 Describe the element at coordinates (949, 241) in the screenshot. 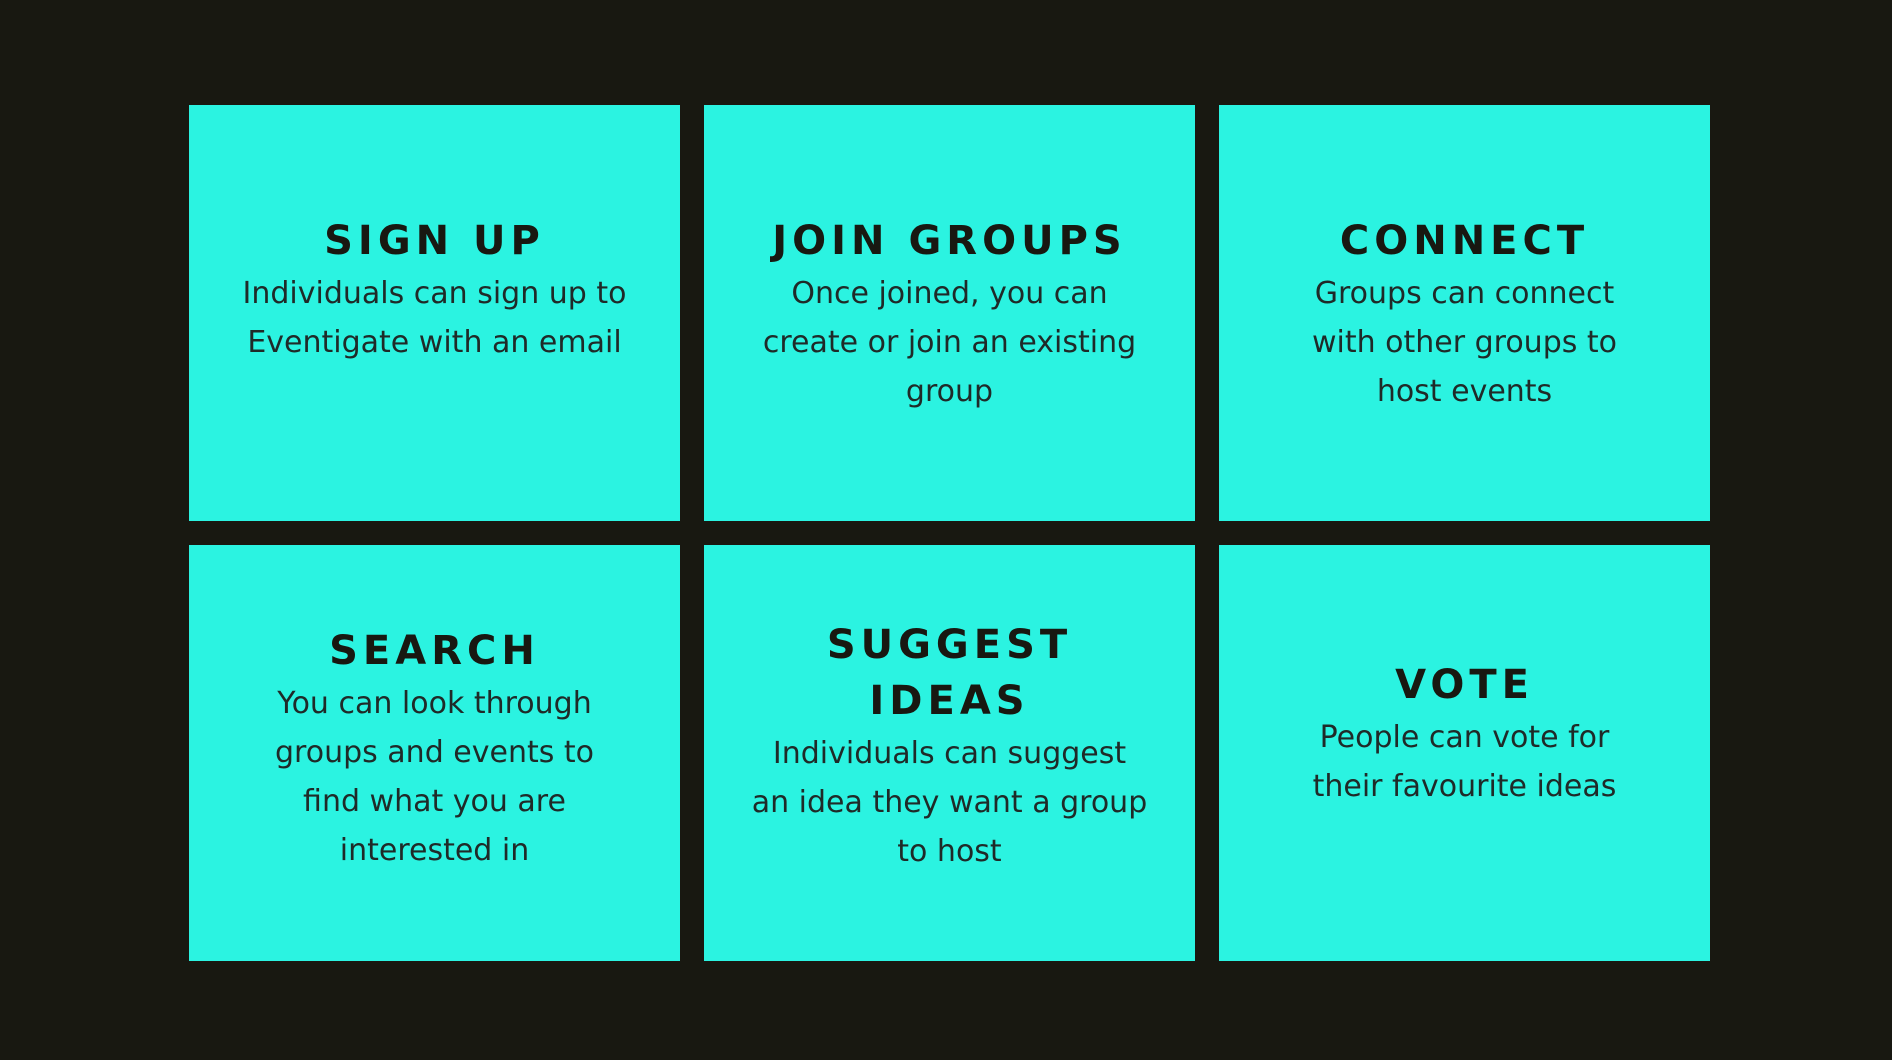

I see `card-title: JOIN GROUPS` at that location.